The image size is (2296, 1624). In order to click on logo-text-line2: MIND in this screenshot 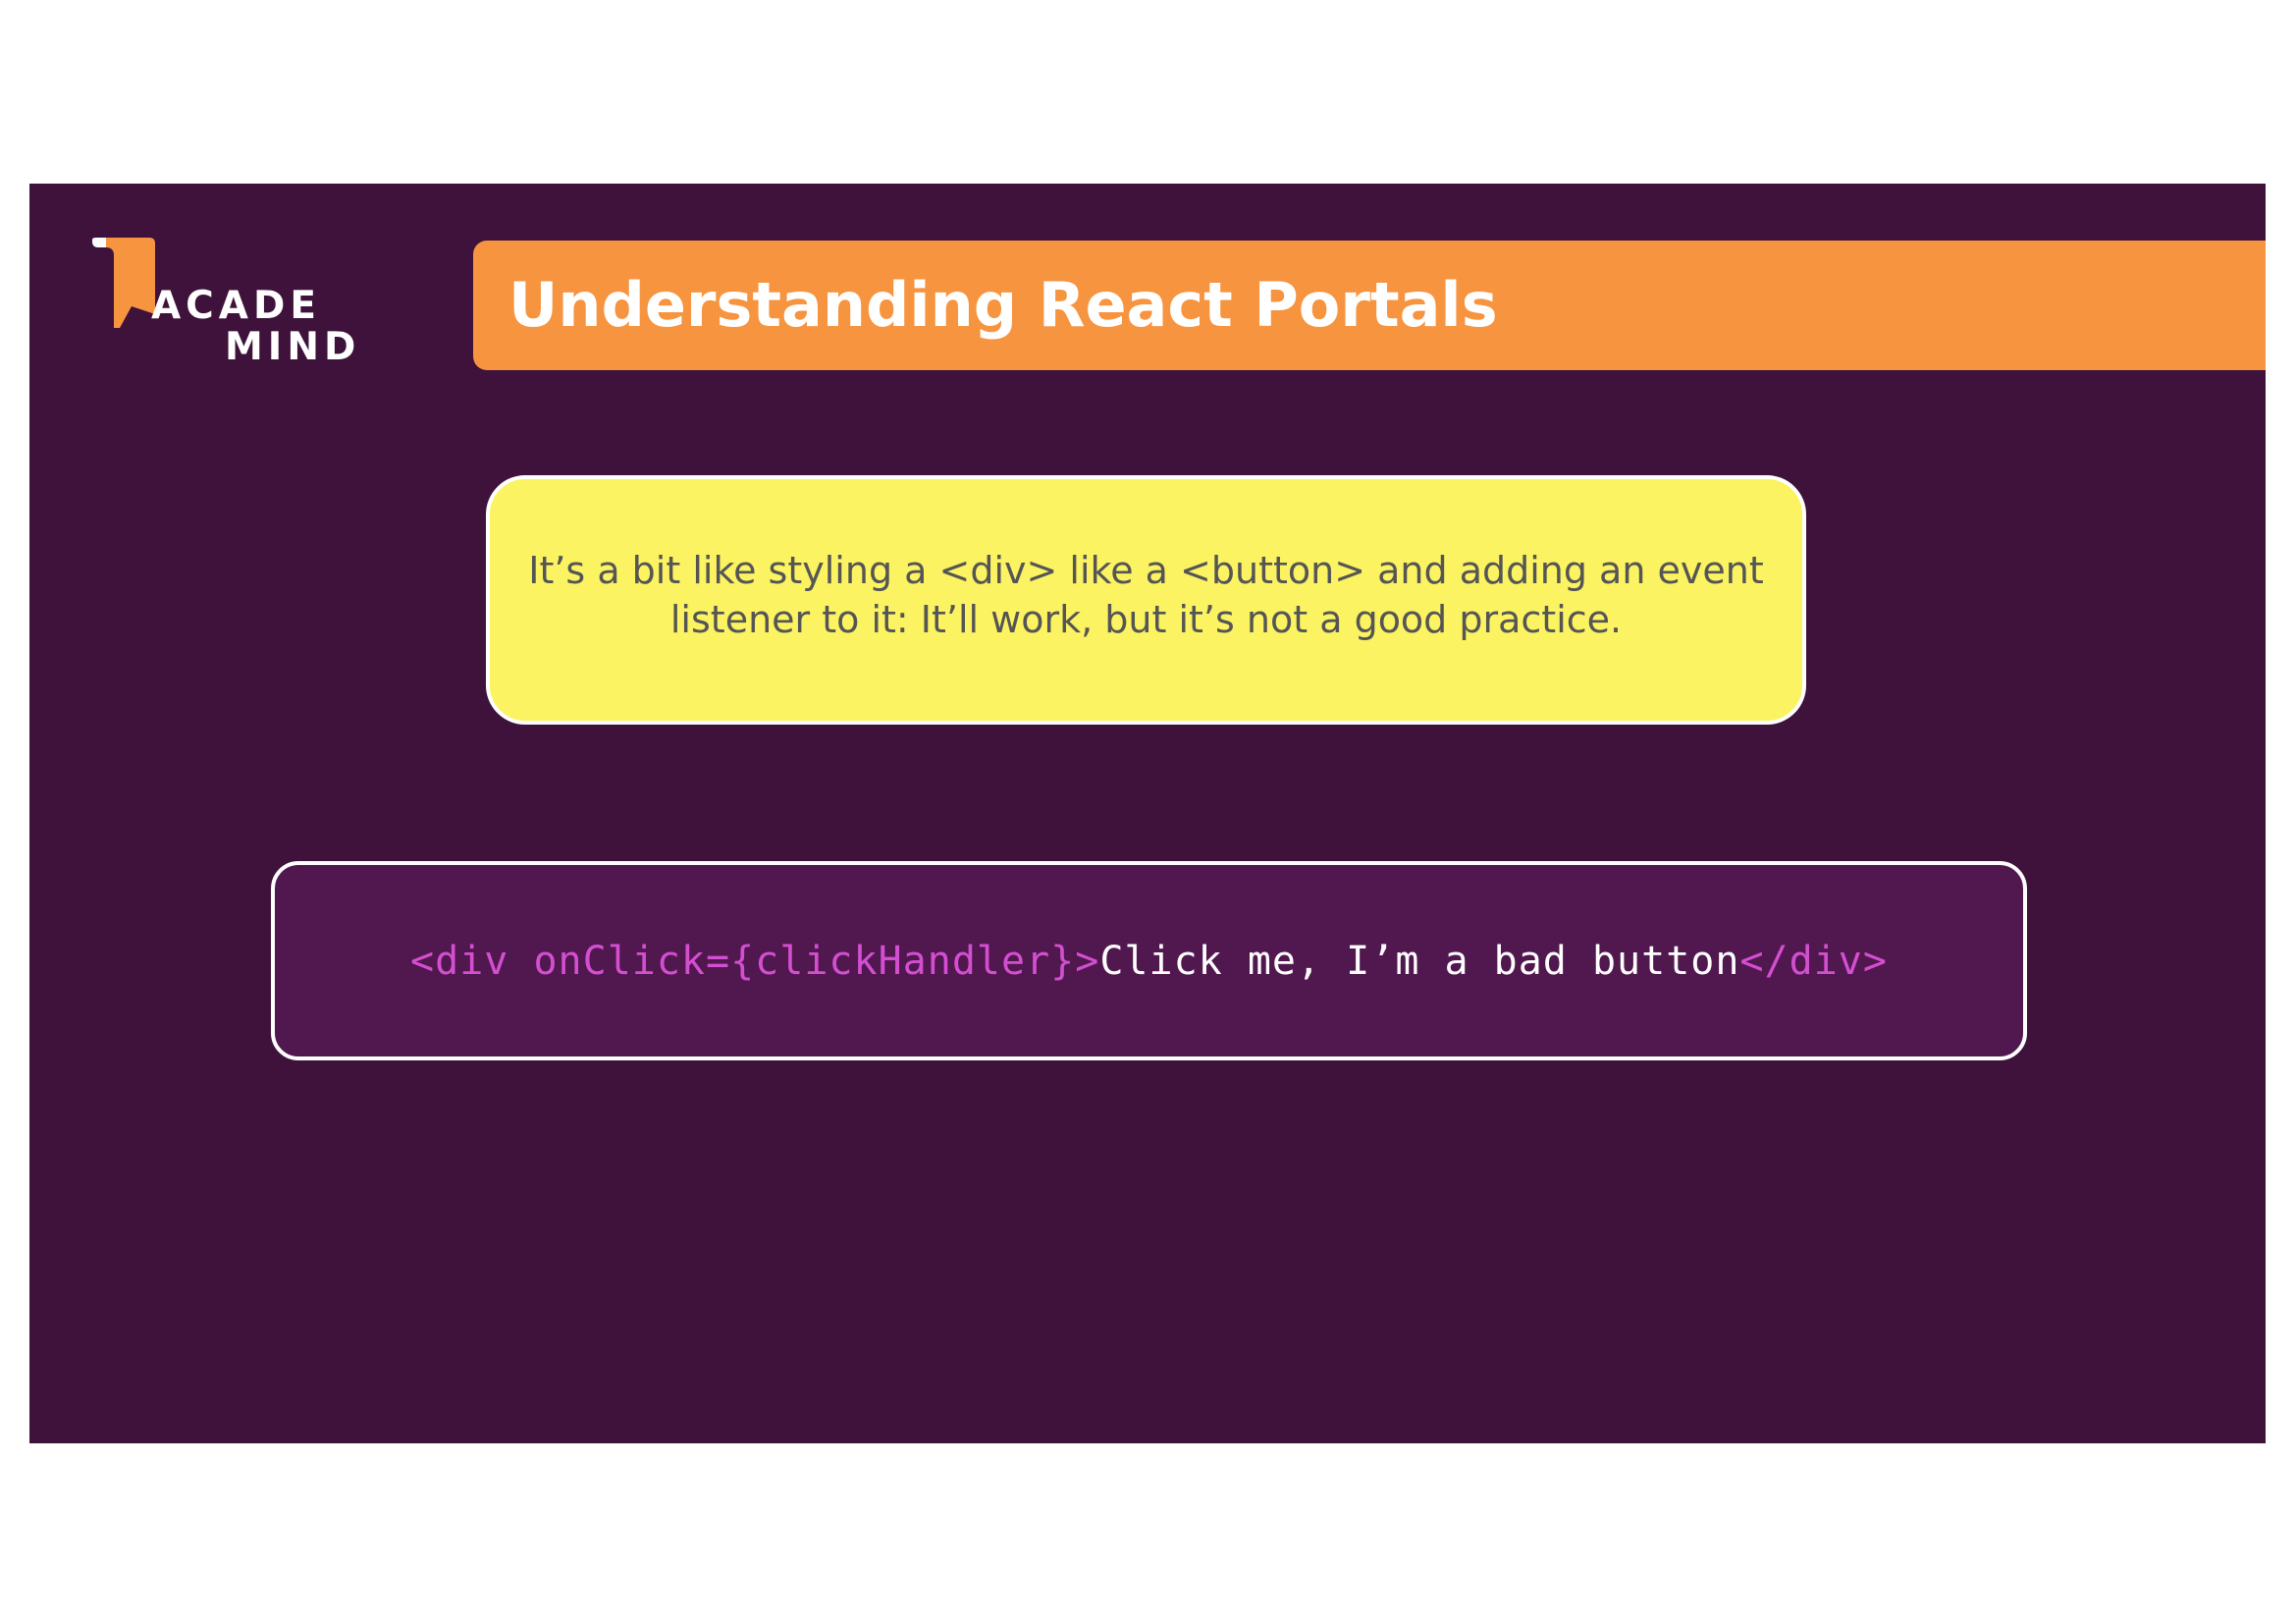, I will do `click(293, 347)`.